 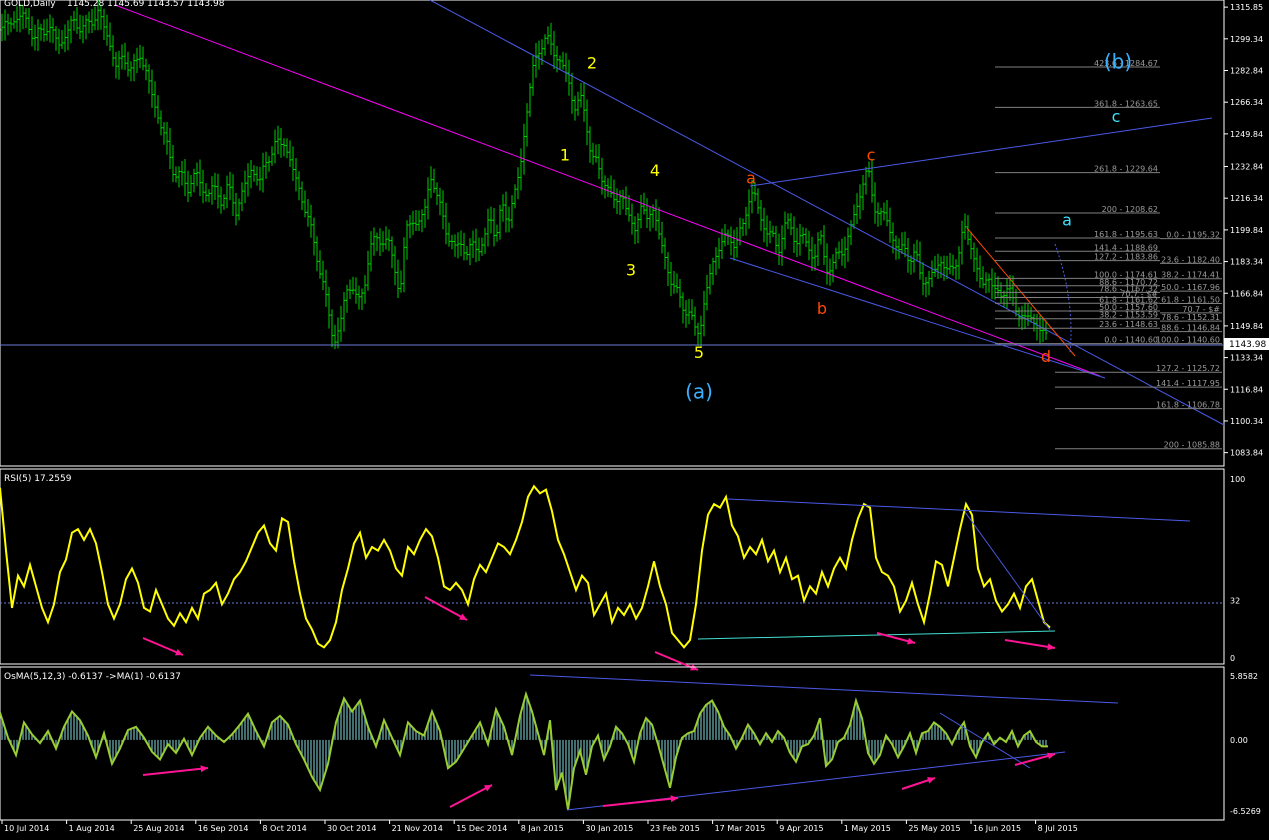 I want to click on fib-level-label: 261.8 - 1229.64, so click(x=1126, y=169).